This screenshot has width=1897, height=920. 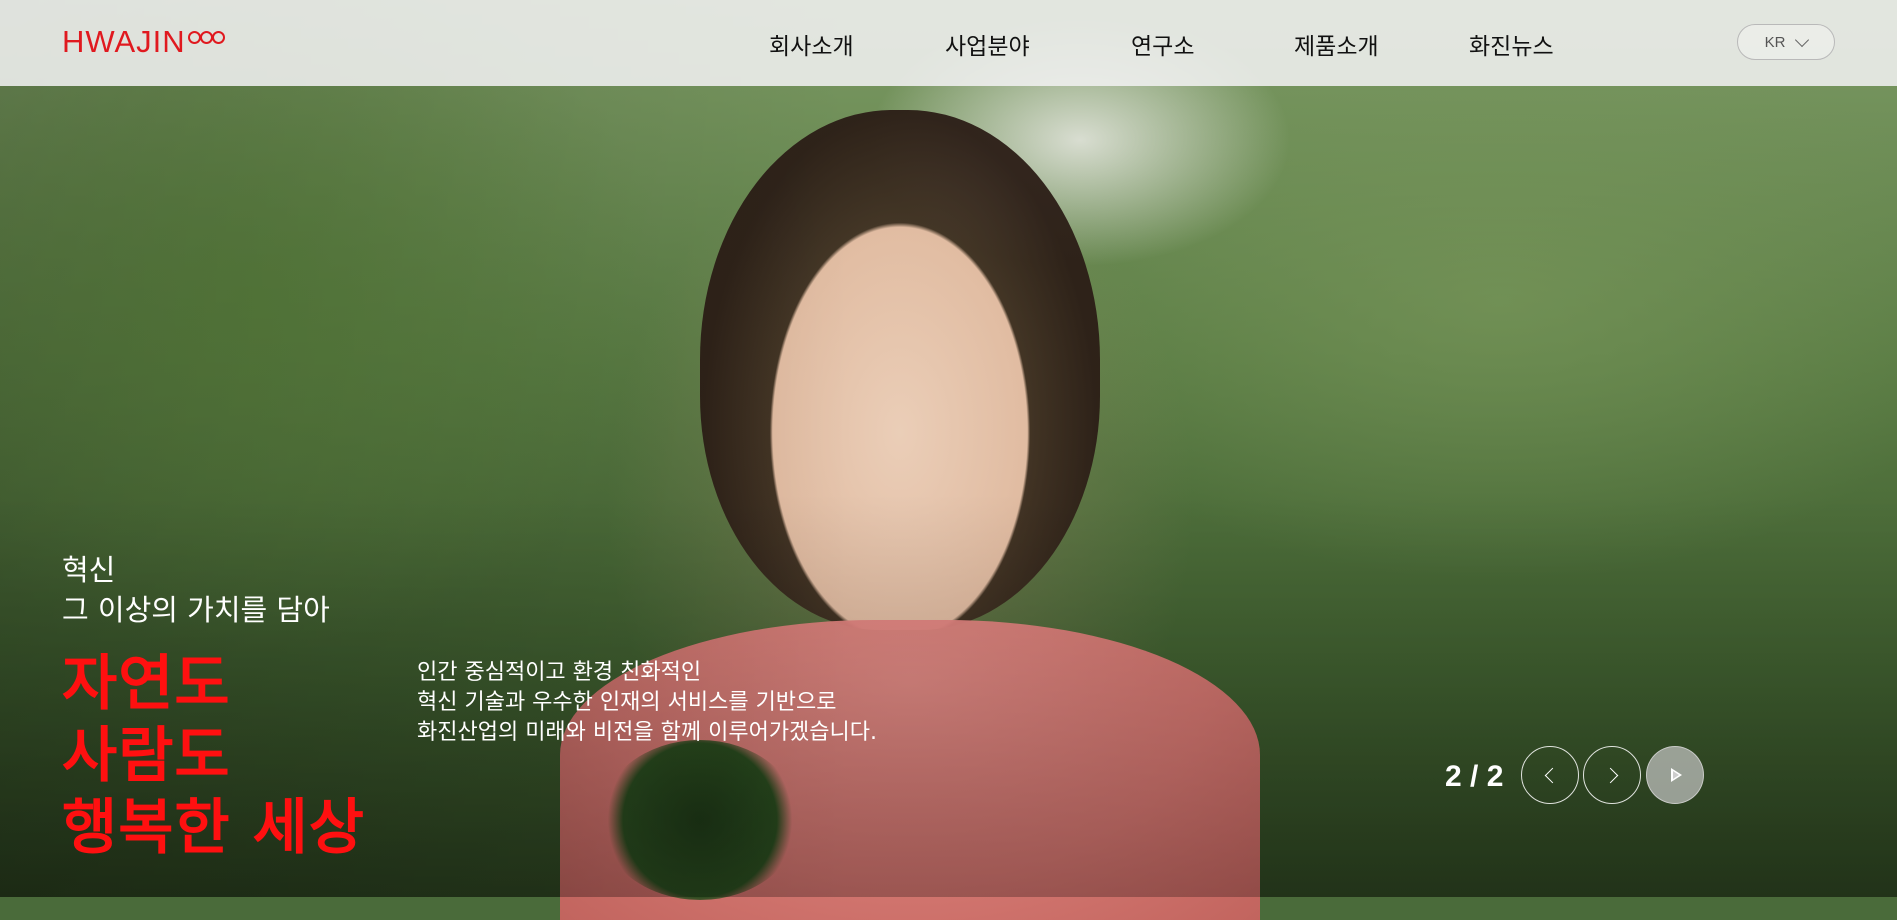 I want to click on hero-desc-line1: 인간 중심적이고 환경 친화적인, so click(x=559, y=672).